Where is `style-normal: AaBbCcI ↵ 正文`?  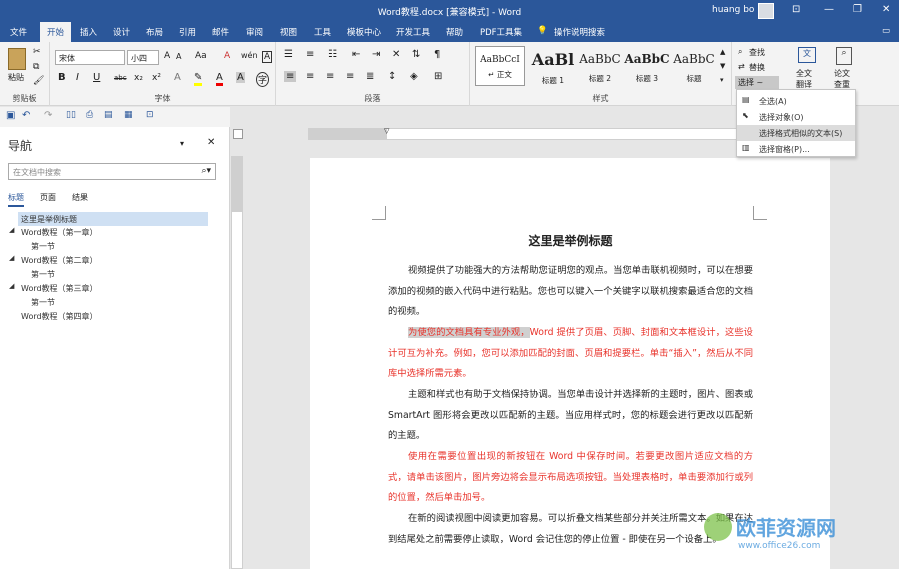
style-normal: AaBbCcI ↵ 正文 is located at coordinates (500, 66).